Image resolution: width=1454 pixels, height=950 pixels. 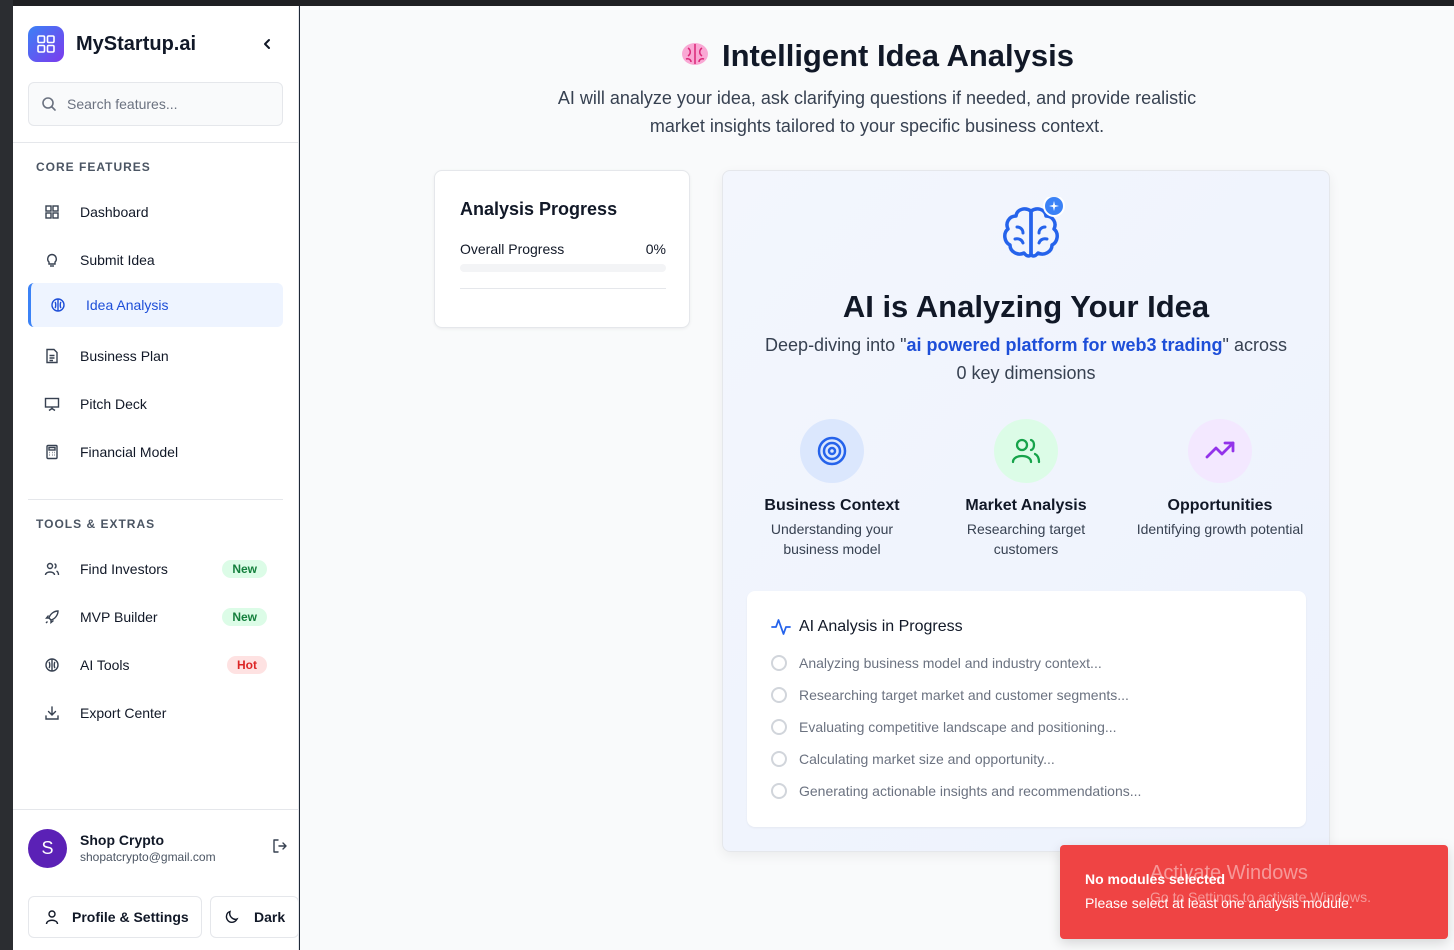 I want to click on dimension-description: Identifying growth potential, so click(x=1220, y=529).